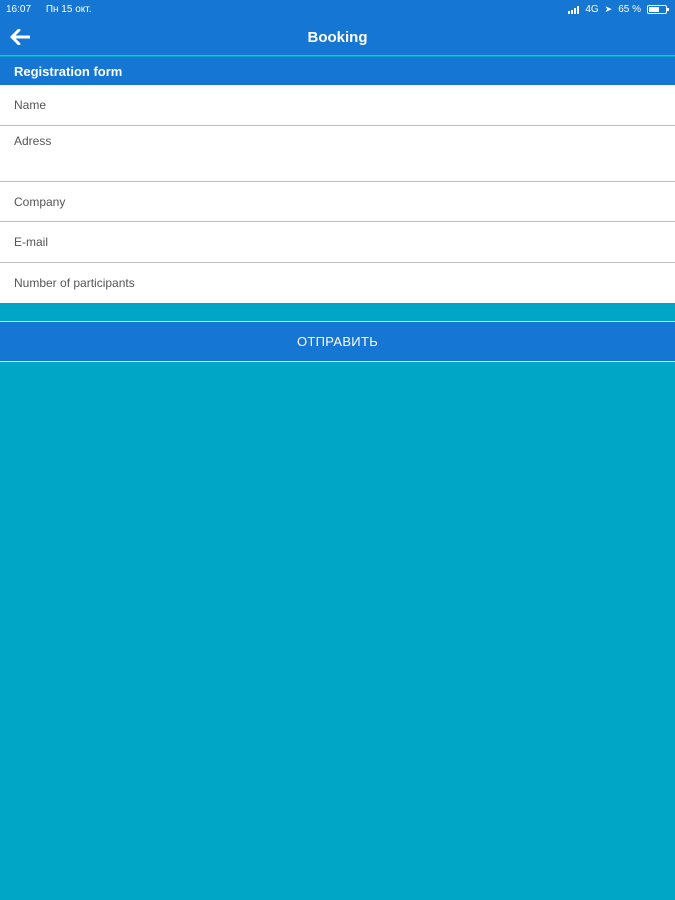  I want to click on company-input, so click(337, 201).